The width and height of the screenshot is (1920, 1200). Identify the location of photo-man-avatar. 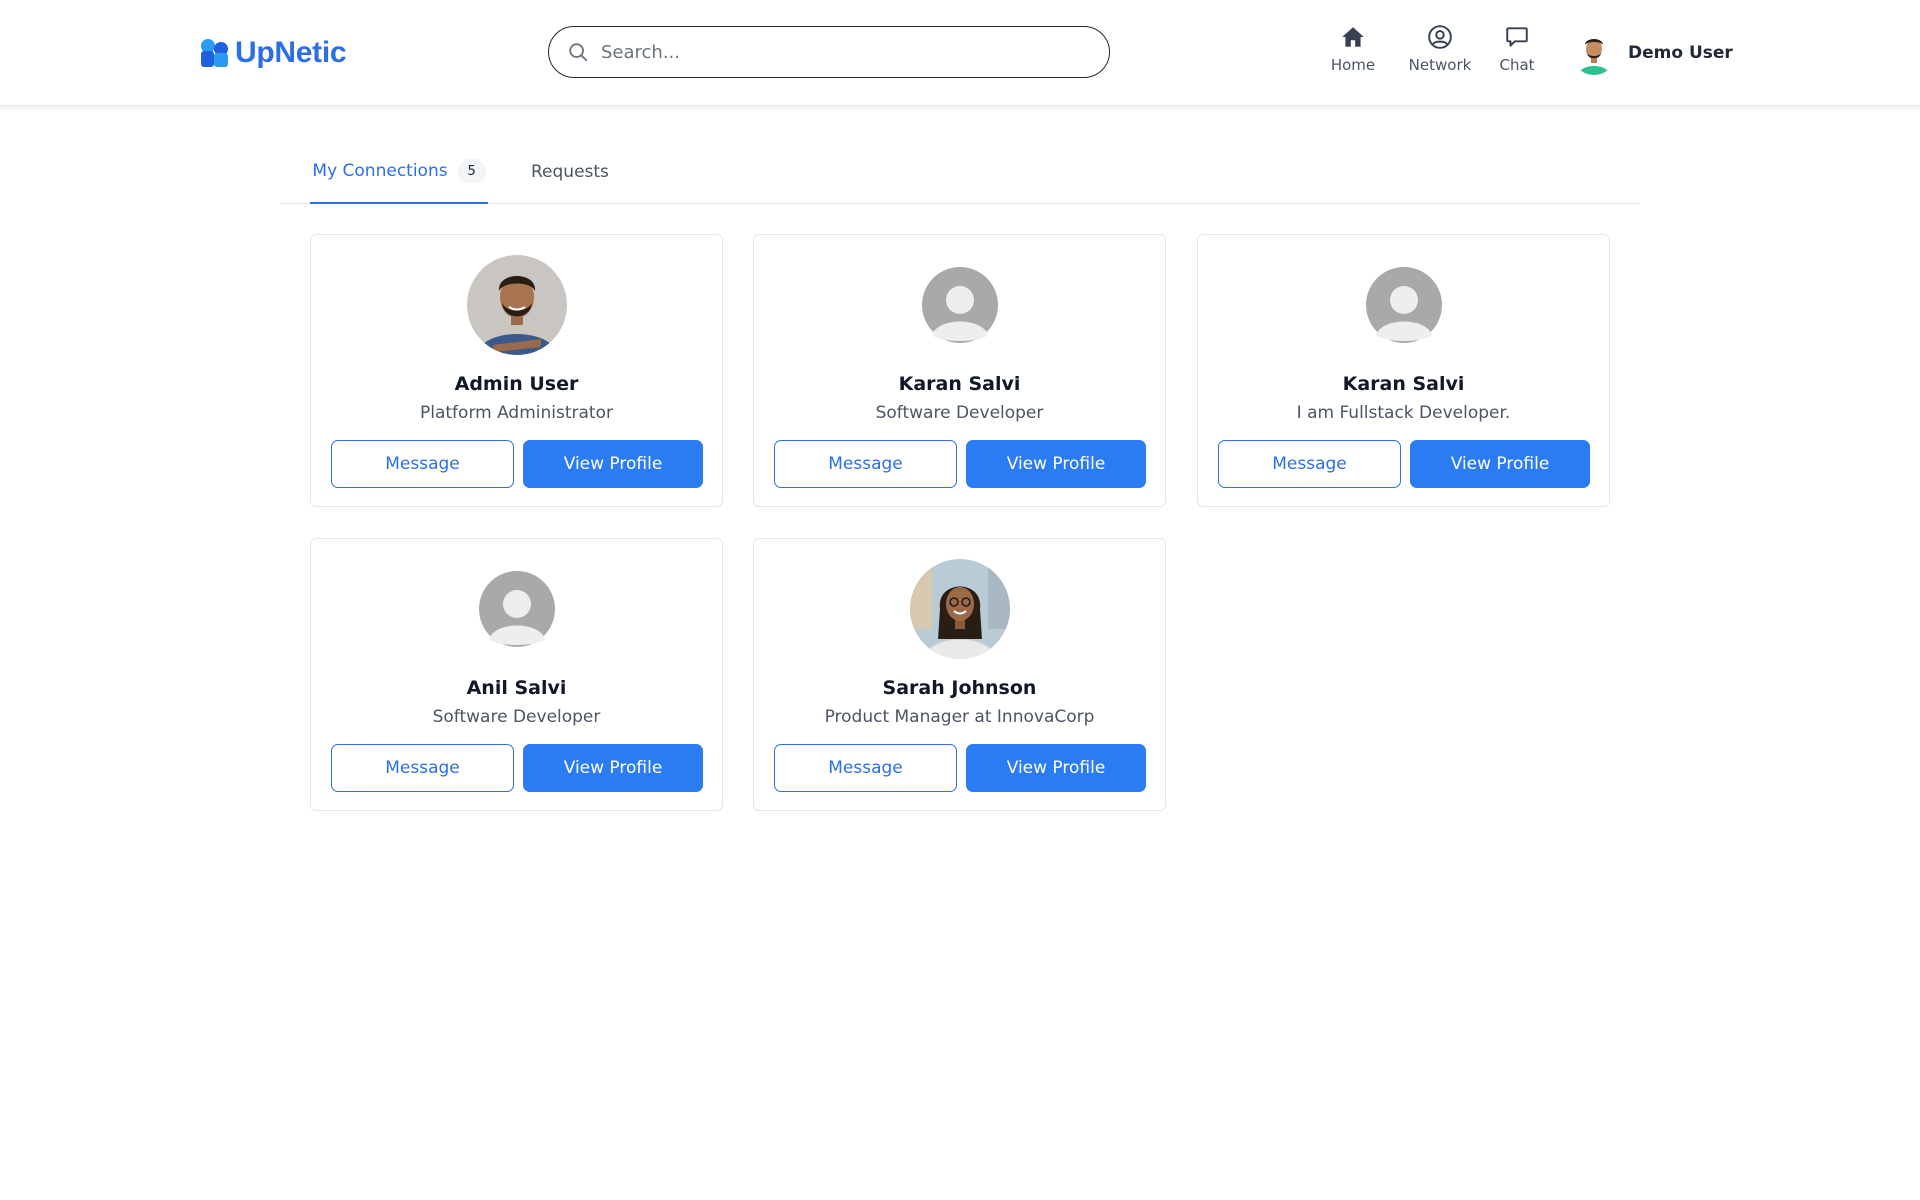
(517, 305).